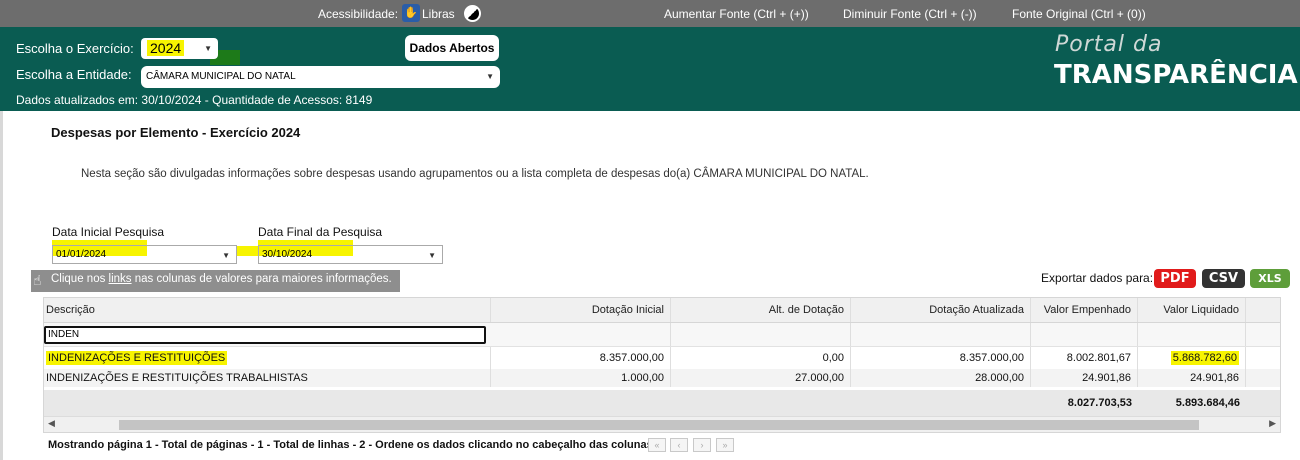 This screenshot has height=460, width=1300. I want to click on row-dotacao-inicial: 8.357.000,00, so click(581, 358).